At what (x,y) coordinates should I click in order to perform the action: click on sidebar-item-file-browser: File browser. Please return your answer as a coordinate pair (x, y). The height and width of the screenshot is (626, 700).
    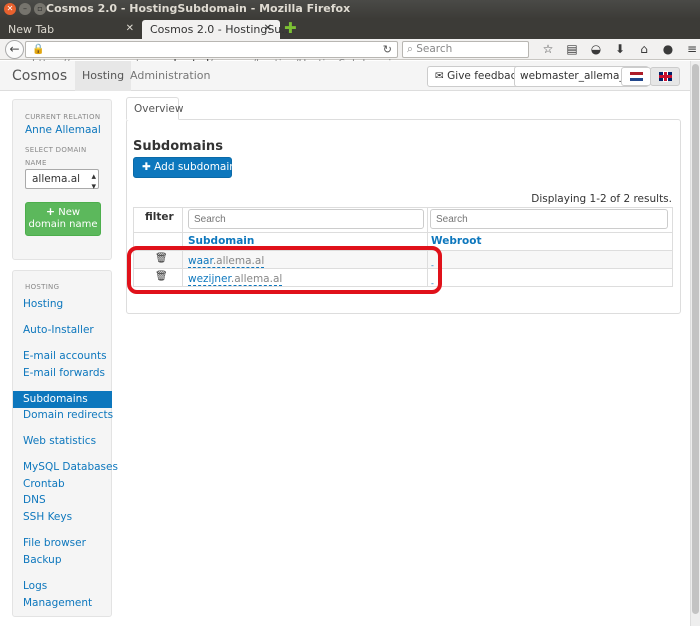
    Looking at the image, I should click on (54, 543).